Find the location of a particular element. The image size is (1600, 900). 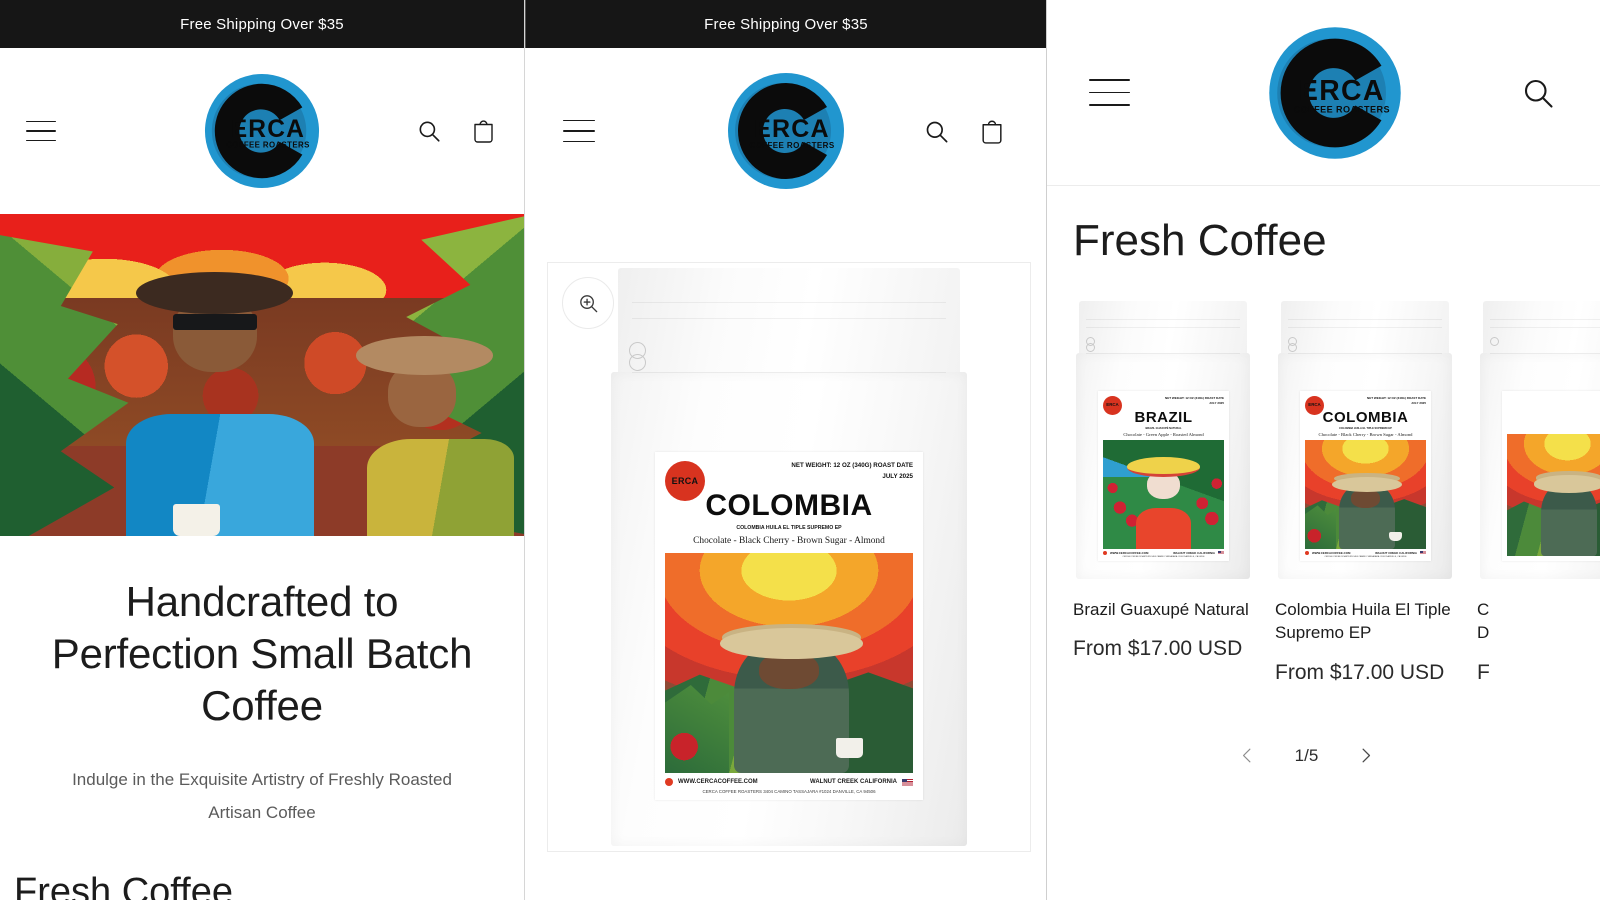

product-thumbnail is located at coordinates (1538, 440).